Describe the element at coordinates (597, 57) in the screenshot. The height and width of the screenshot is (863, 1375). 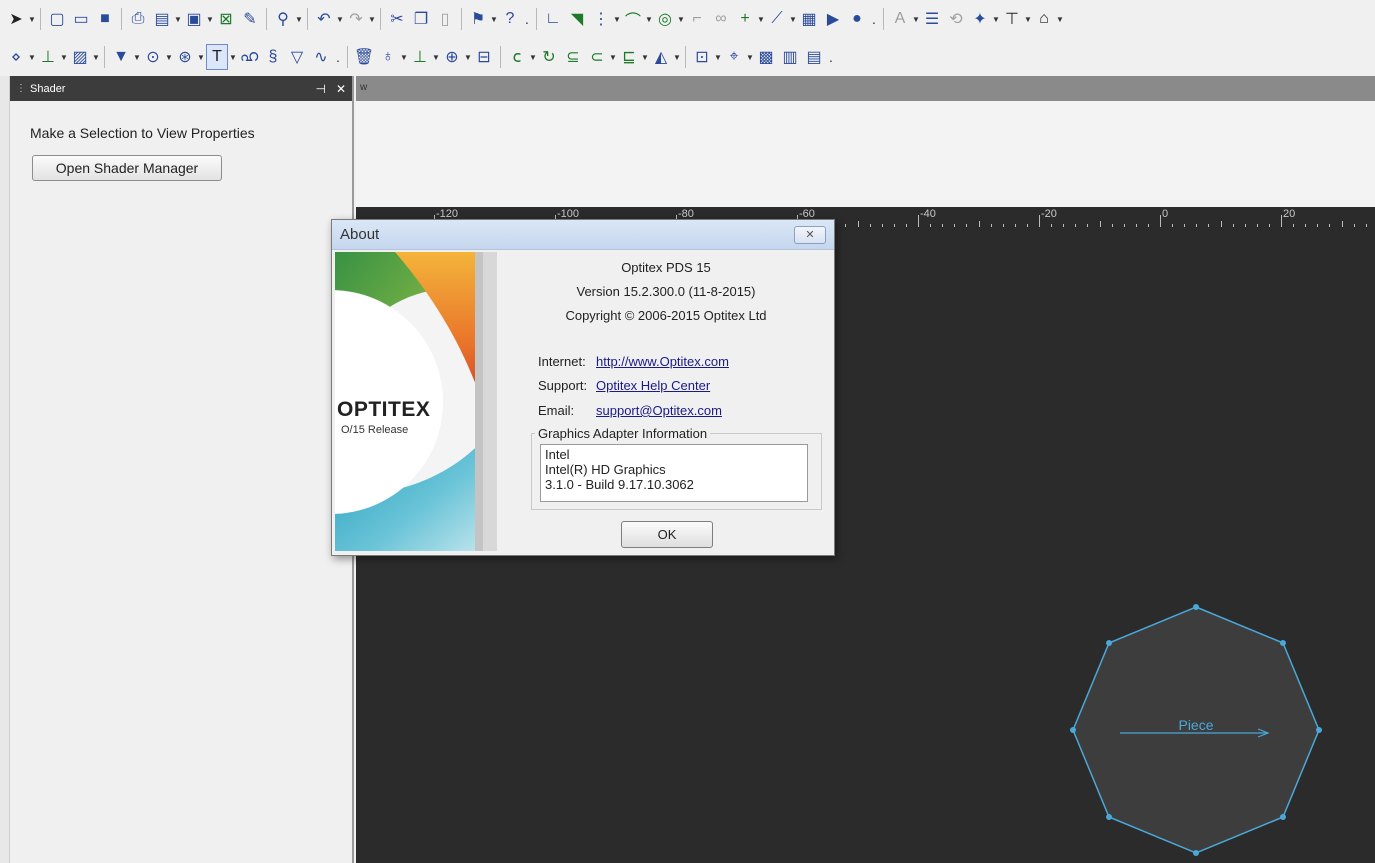
I see `seam-line-icon: ⊂` at that location.